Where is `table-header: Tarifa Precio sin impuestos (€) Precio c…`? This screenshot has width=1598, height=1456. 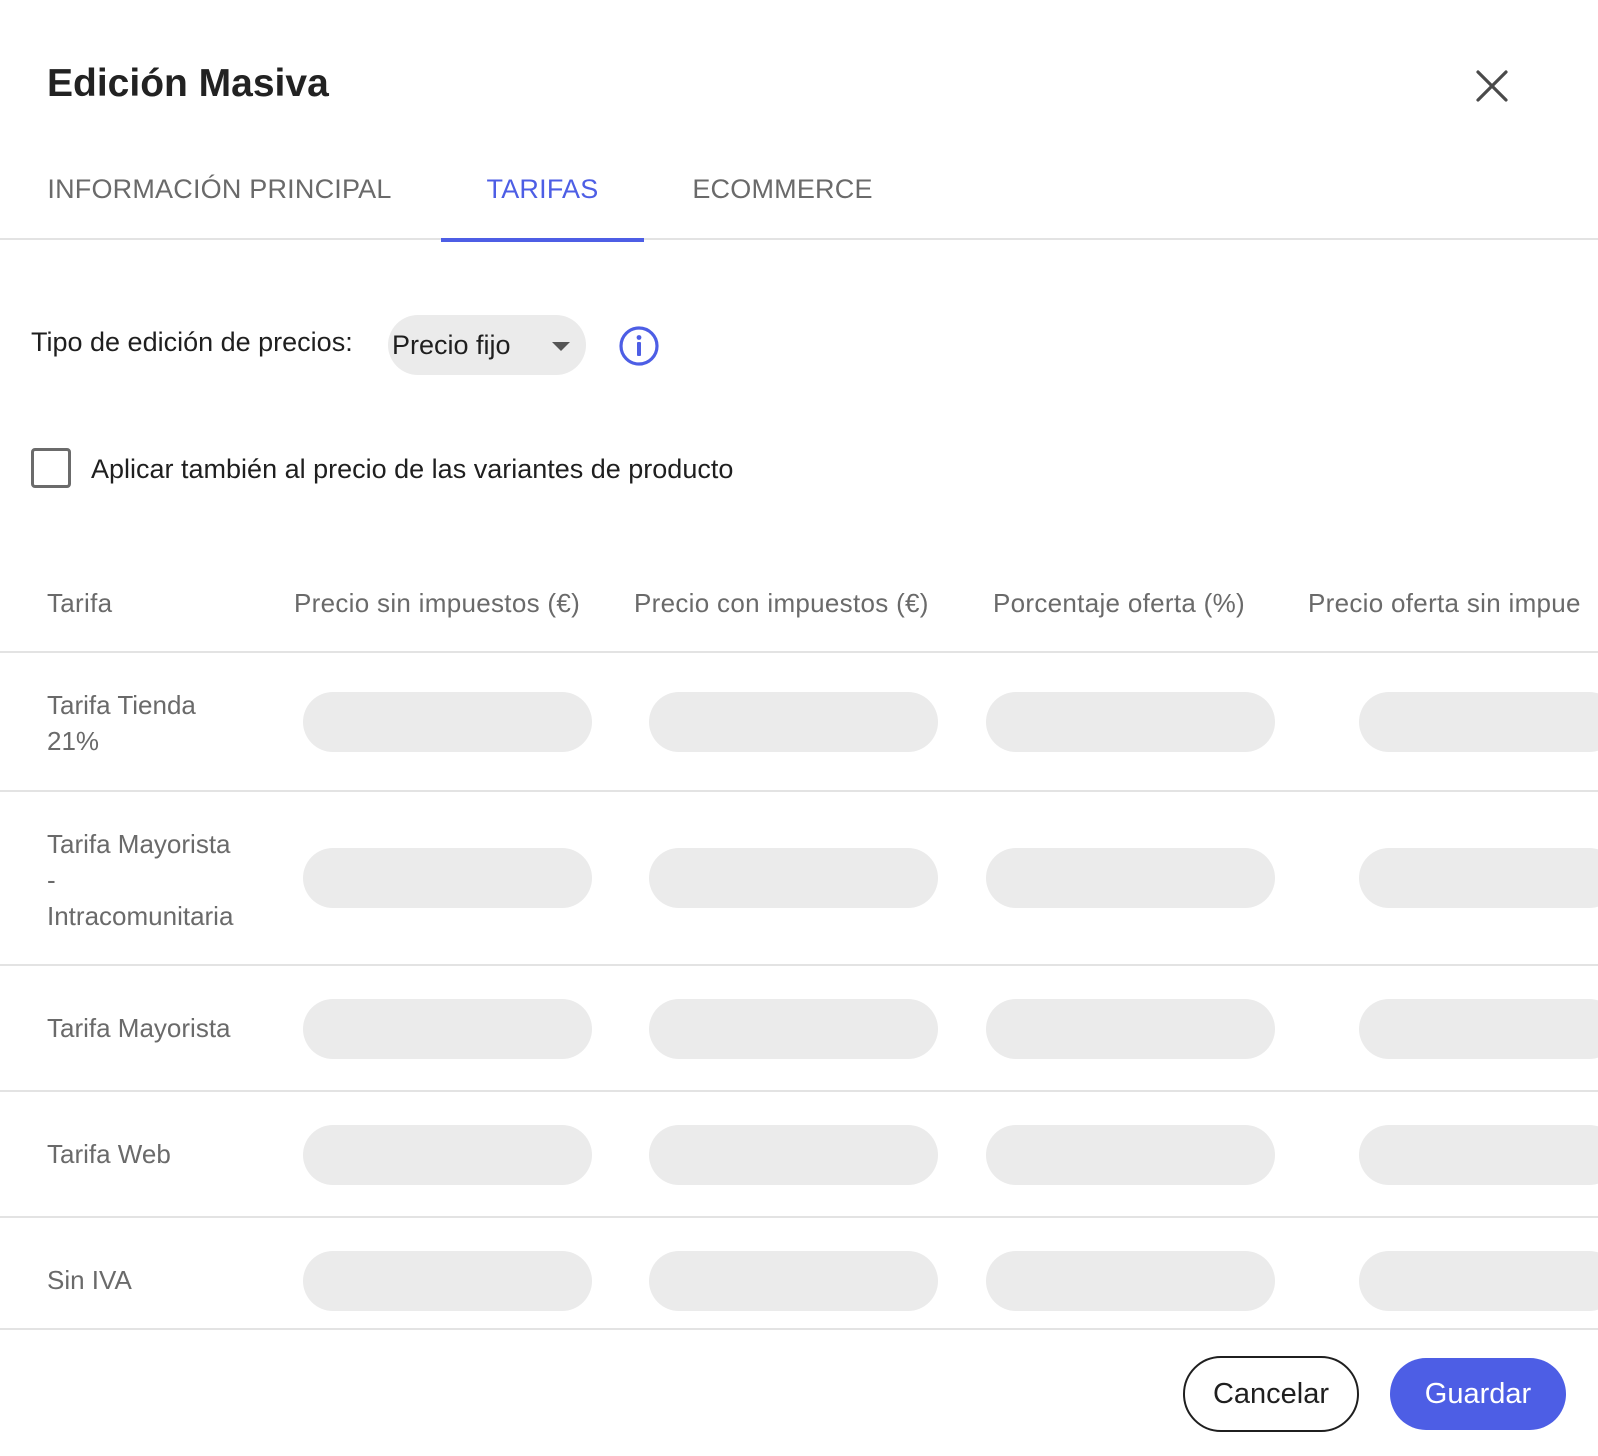 table-header: Tarifa Precio sin impuestos (€) Precio c… is located at coordinates (799, 604).